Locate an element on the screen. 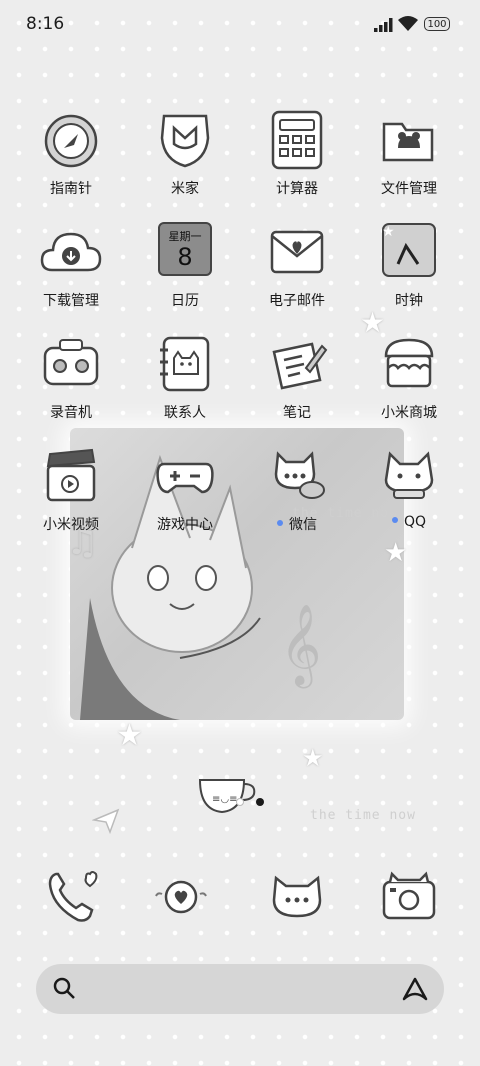 The width and height of the screenshot is (480, 1066). page-indicator-dot-active is located at coordinates (260, 802).